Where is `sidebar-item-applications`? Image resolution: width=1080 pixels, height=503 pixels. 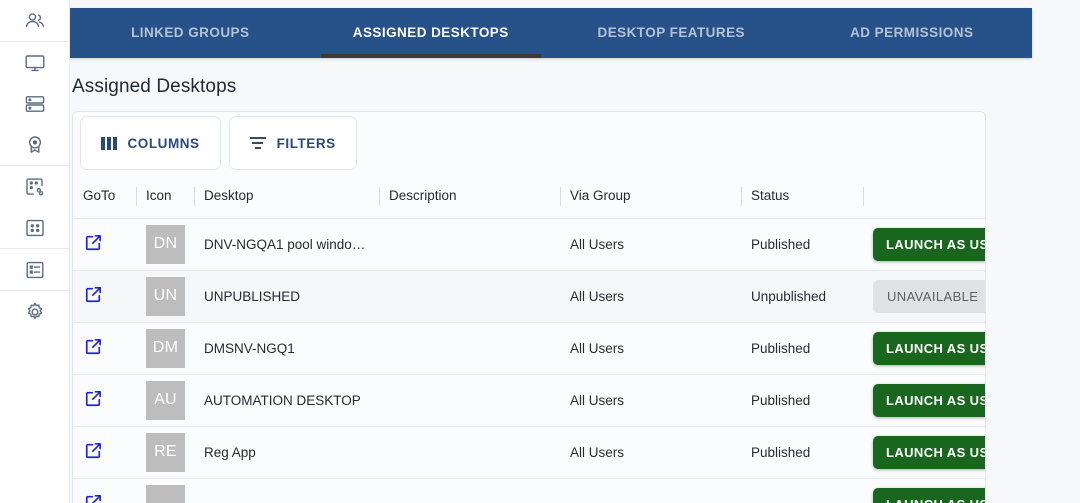 sidebar-item-applications is located at coordinates (34, 227).